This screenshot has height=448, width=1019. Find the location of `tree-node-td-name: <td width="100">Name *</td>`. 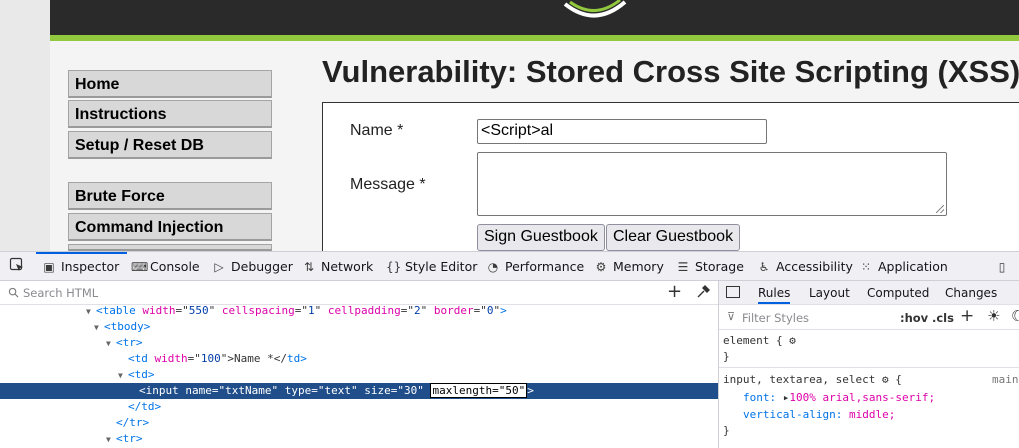

tree-node-td-name: <td width="100">Name *</td> is located at coordinates (359, 359).